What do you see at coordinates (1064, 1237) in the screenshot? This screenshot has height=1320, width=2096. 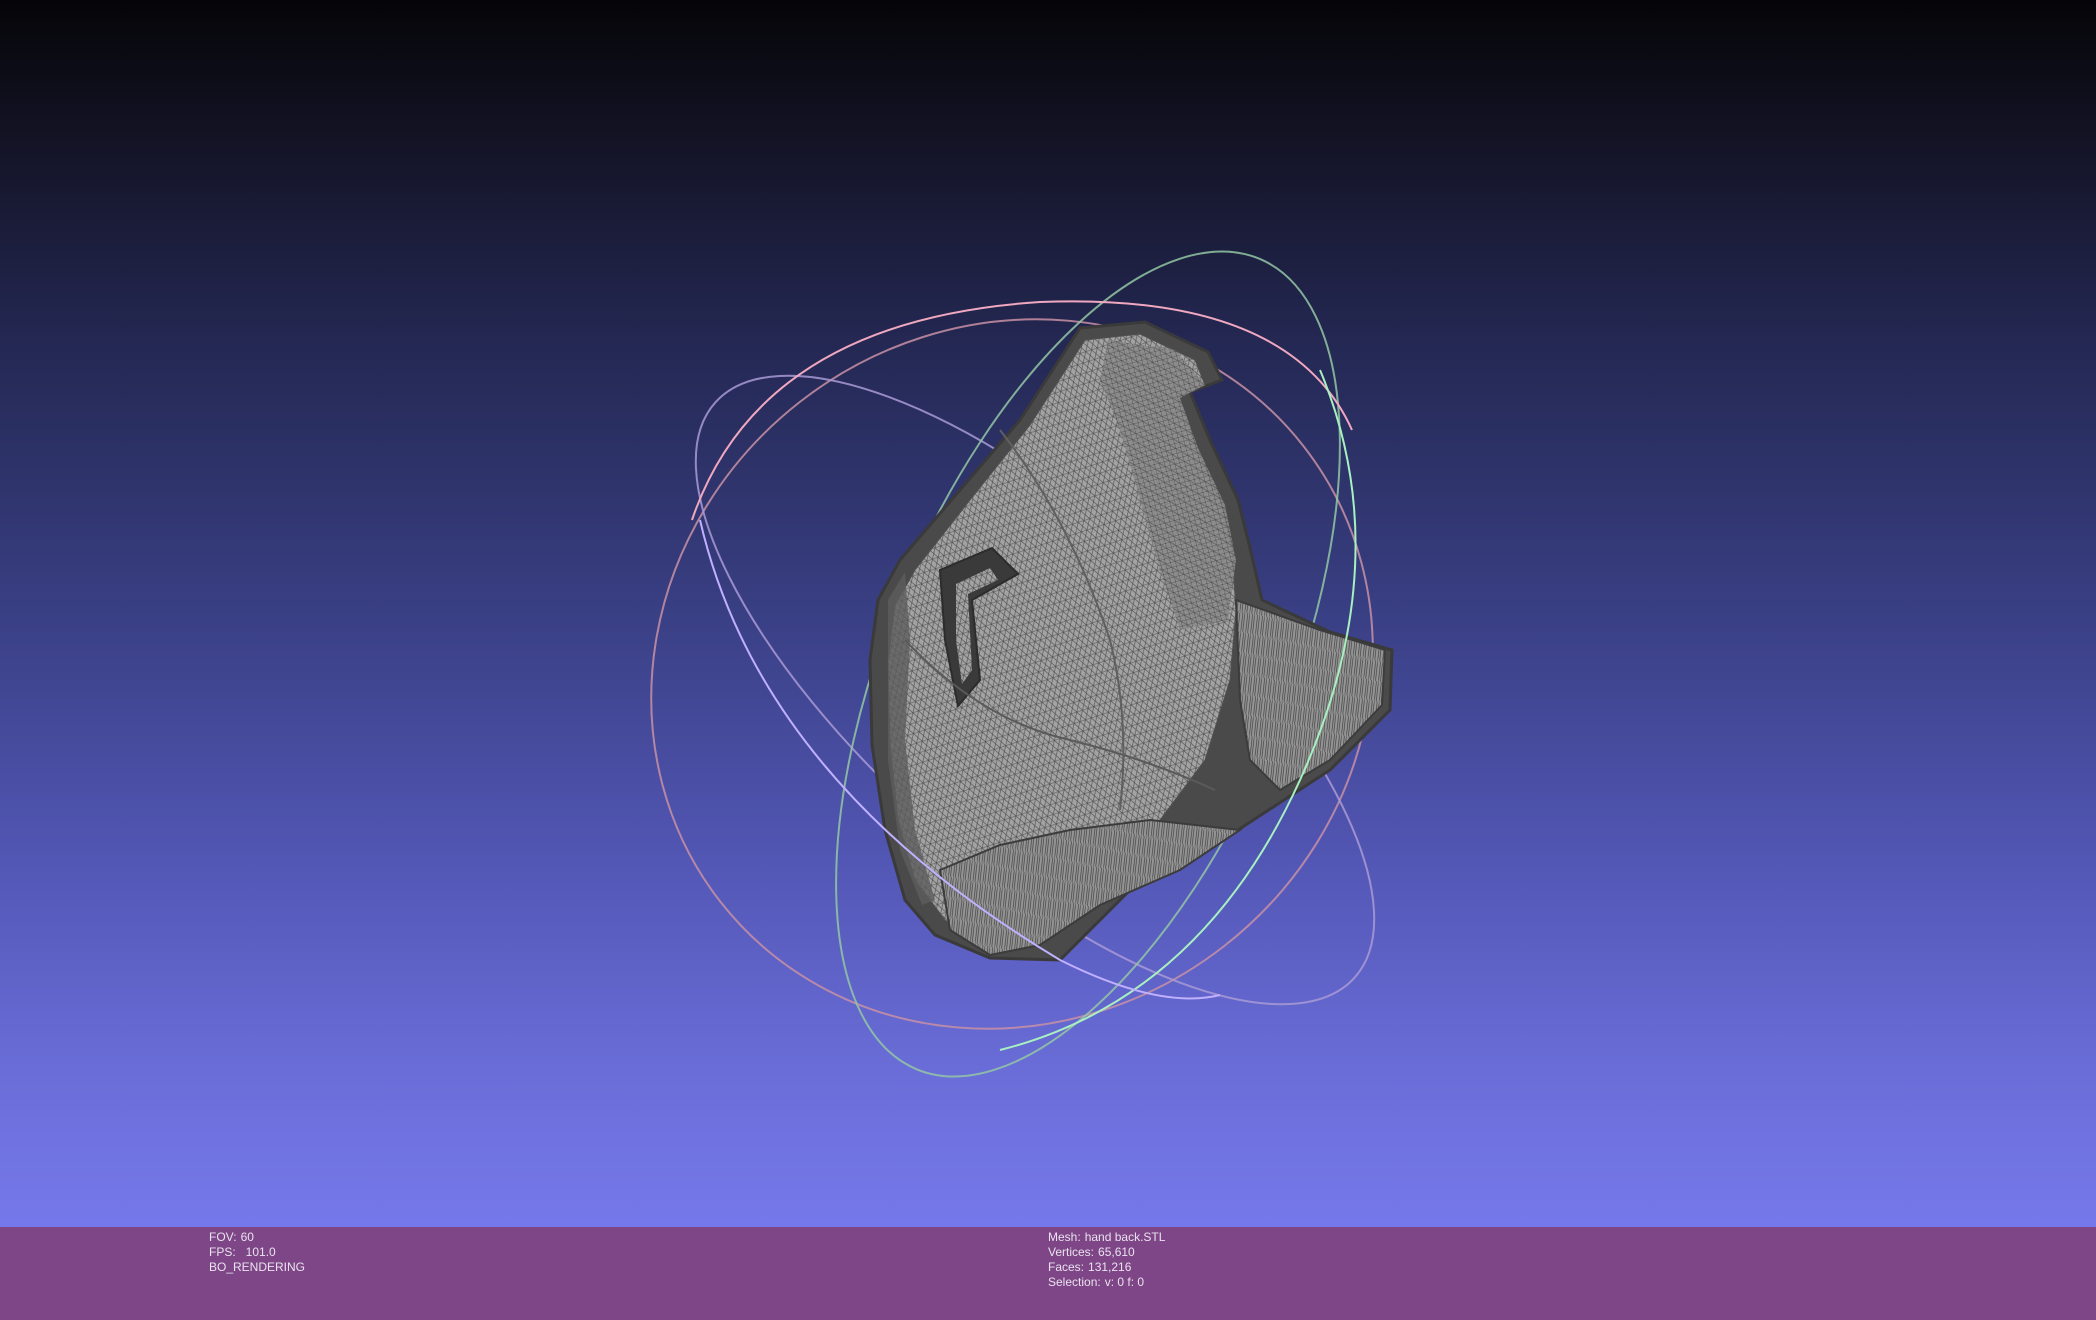 I see `mesh-label: Mesh:` at bounding box center [1064, 1237].